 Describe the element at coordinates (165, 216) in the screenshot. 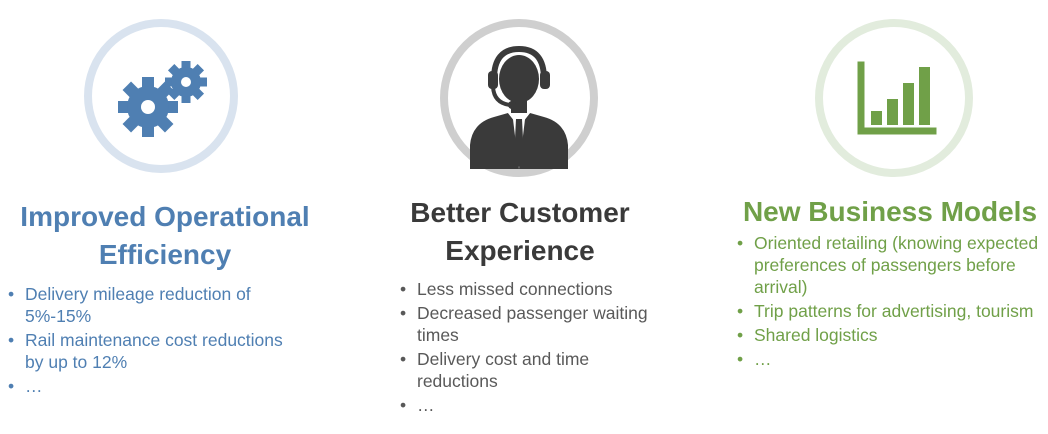

I see `efficiency-title-line1: Improved Operational` at that location.